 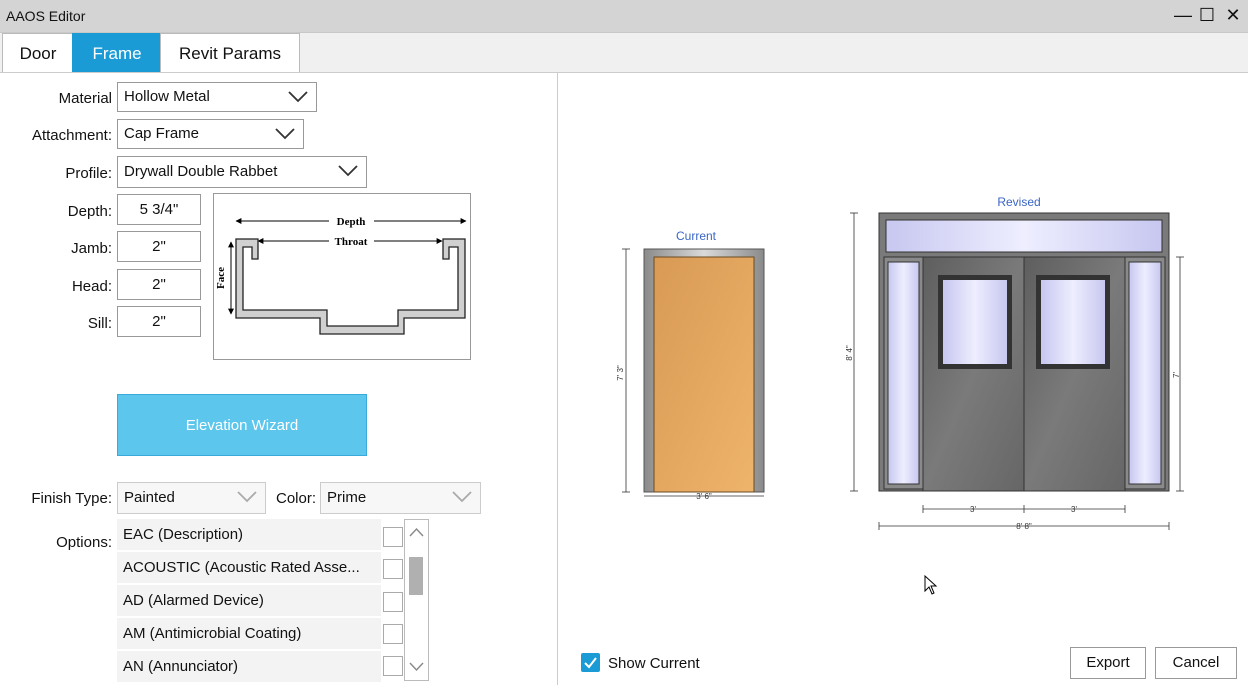 What do you see at coordinates (217, 97) in the screenshot?
I see `material-select: Hollow Metal` at bounding box center [217, 97].